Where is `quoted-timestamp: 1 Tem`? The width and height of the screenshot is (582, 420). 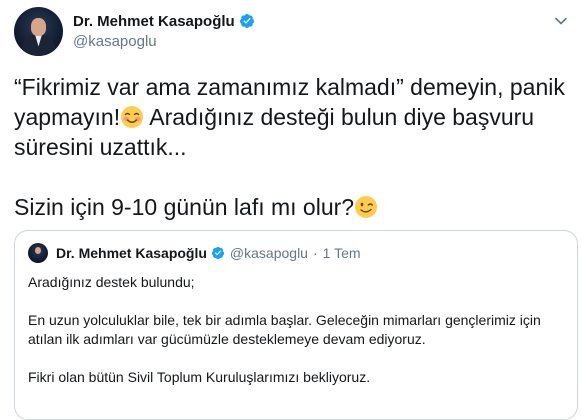 quoted-timestamp: 1 Tem is located at coordinates (342, 253).